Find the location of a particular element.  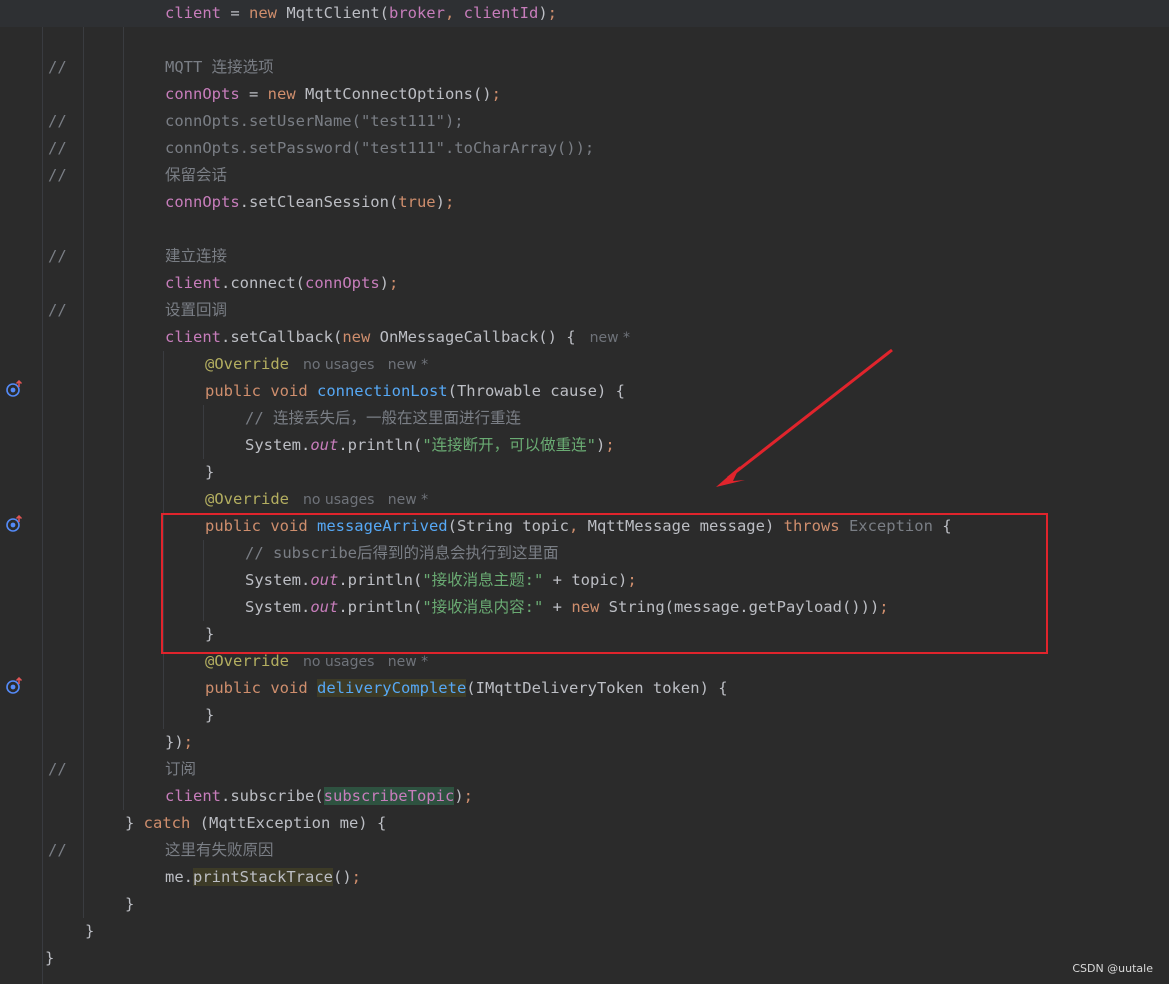

code-token: () is located at coordinates (342, 877).